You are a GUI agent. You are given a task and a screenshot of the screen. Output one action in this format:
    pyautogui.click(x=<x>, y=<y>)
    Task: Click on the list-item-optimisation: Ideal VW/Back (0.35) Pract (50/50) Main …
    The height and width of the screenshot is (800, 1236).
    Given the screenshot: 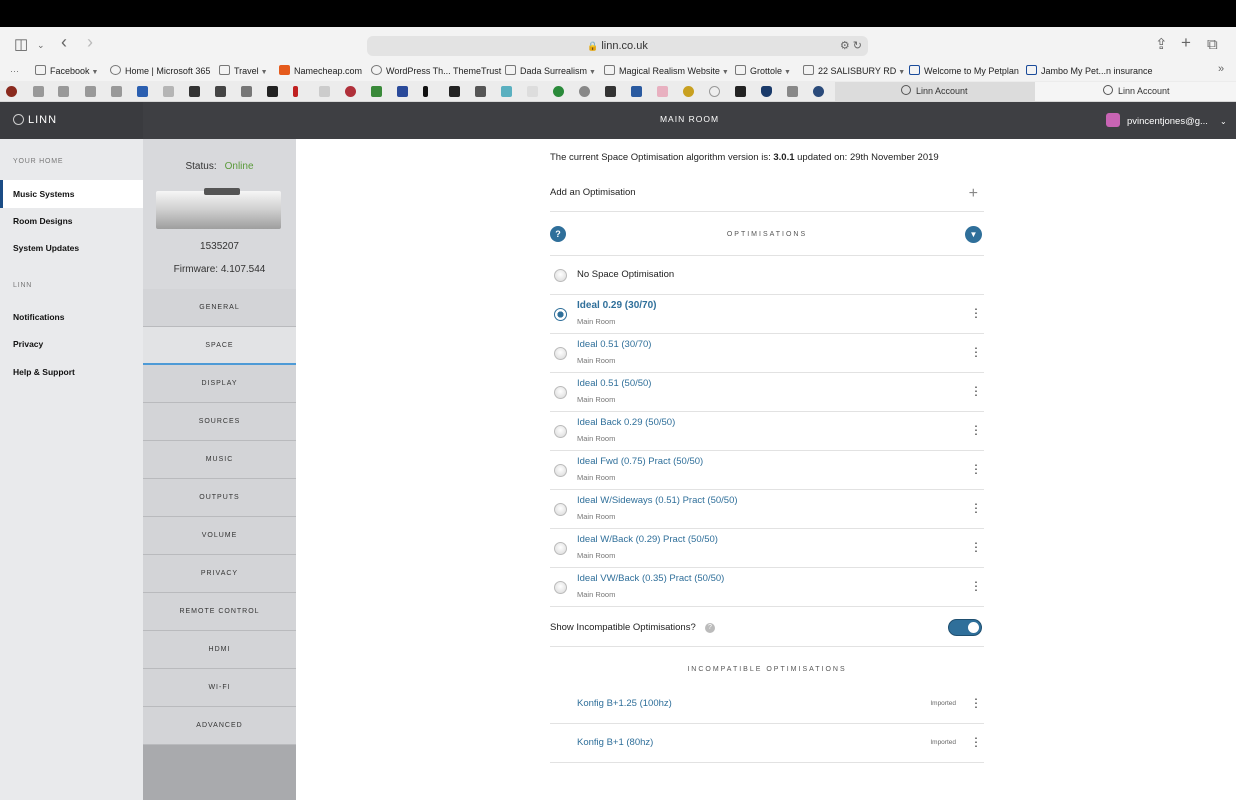 What is the action you would take?
    pyautogui.click(x=767, y=587)
    